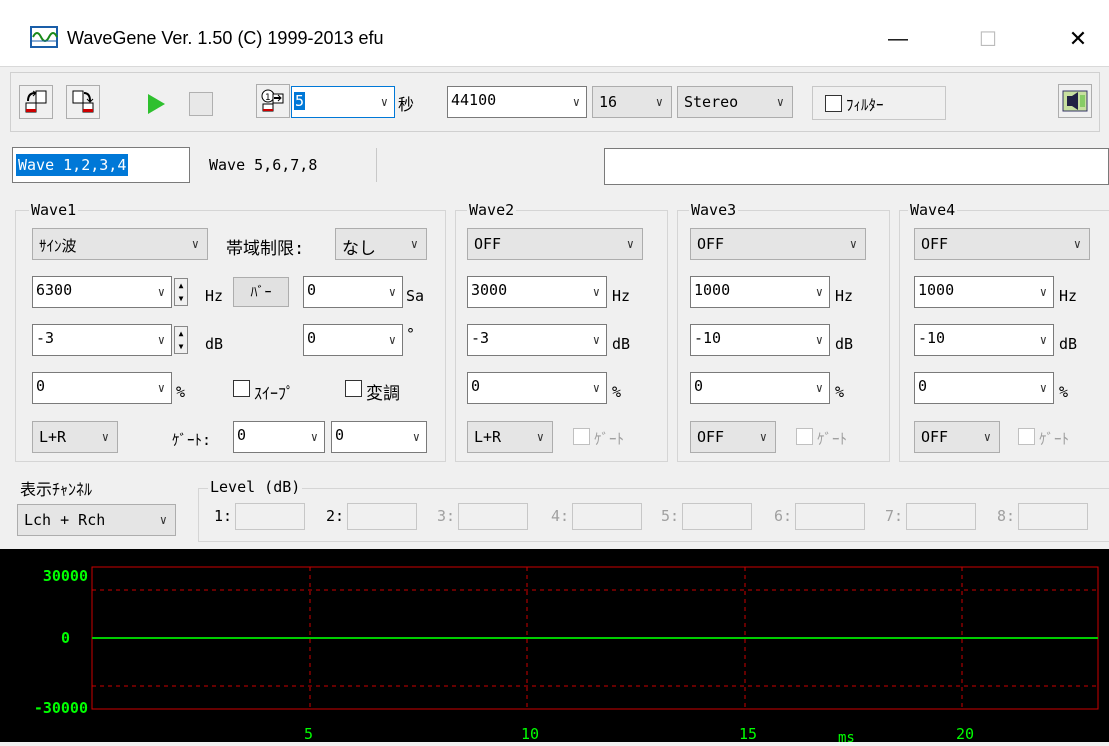 The height and width of the screenshot is (746, 1109). What do you see at coordinates (621, 296) in the screenshot?
I see `wave2-frequency-unit: Hz` at bounding box center [621, 296].